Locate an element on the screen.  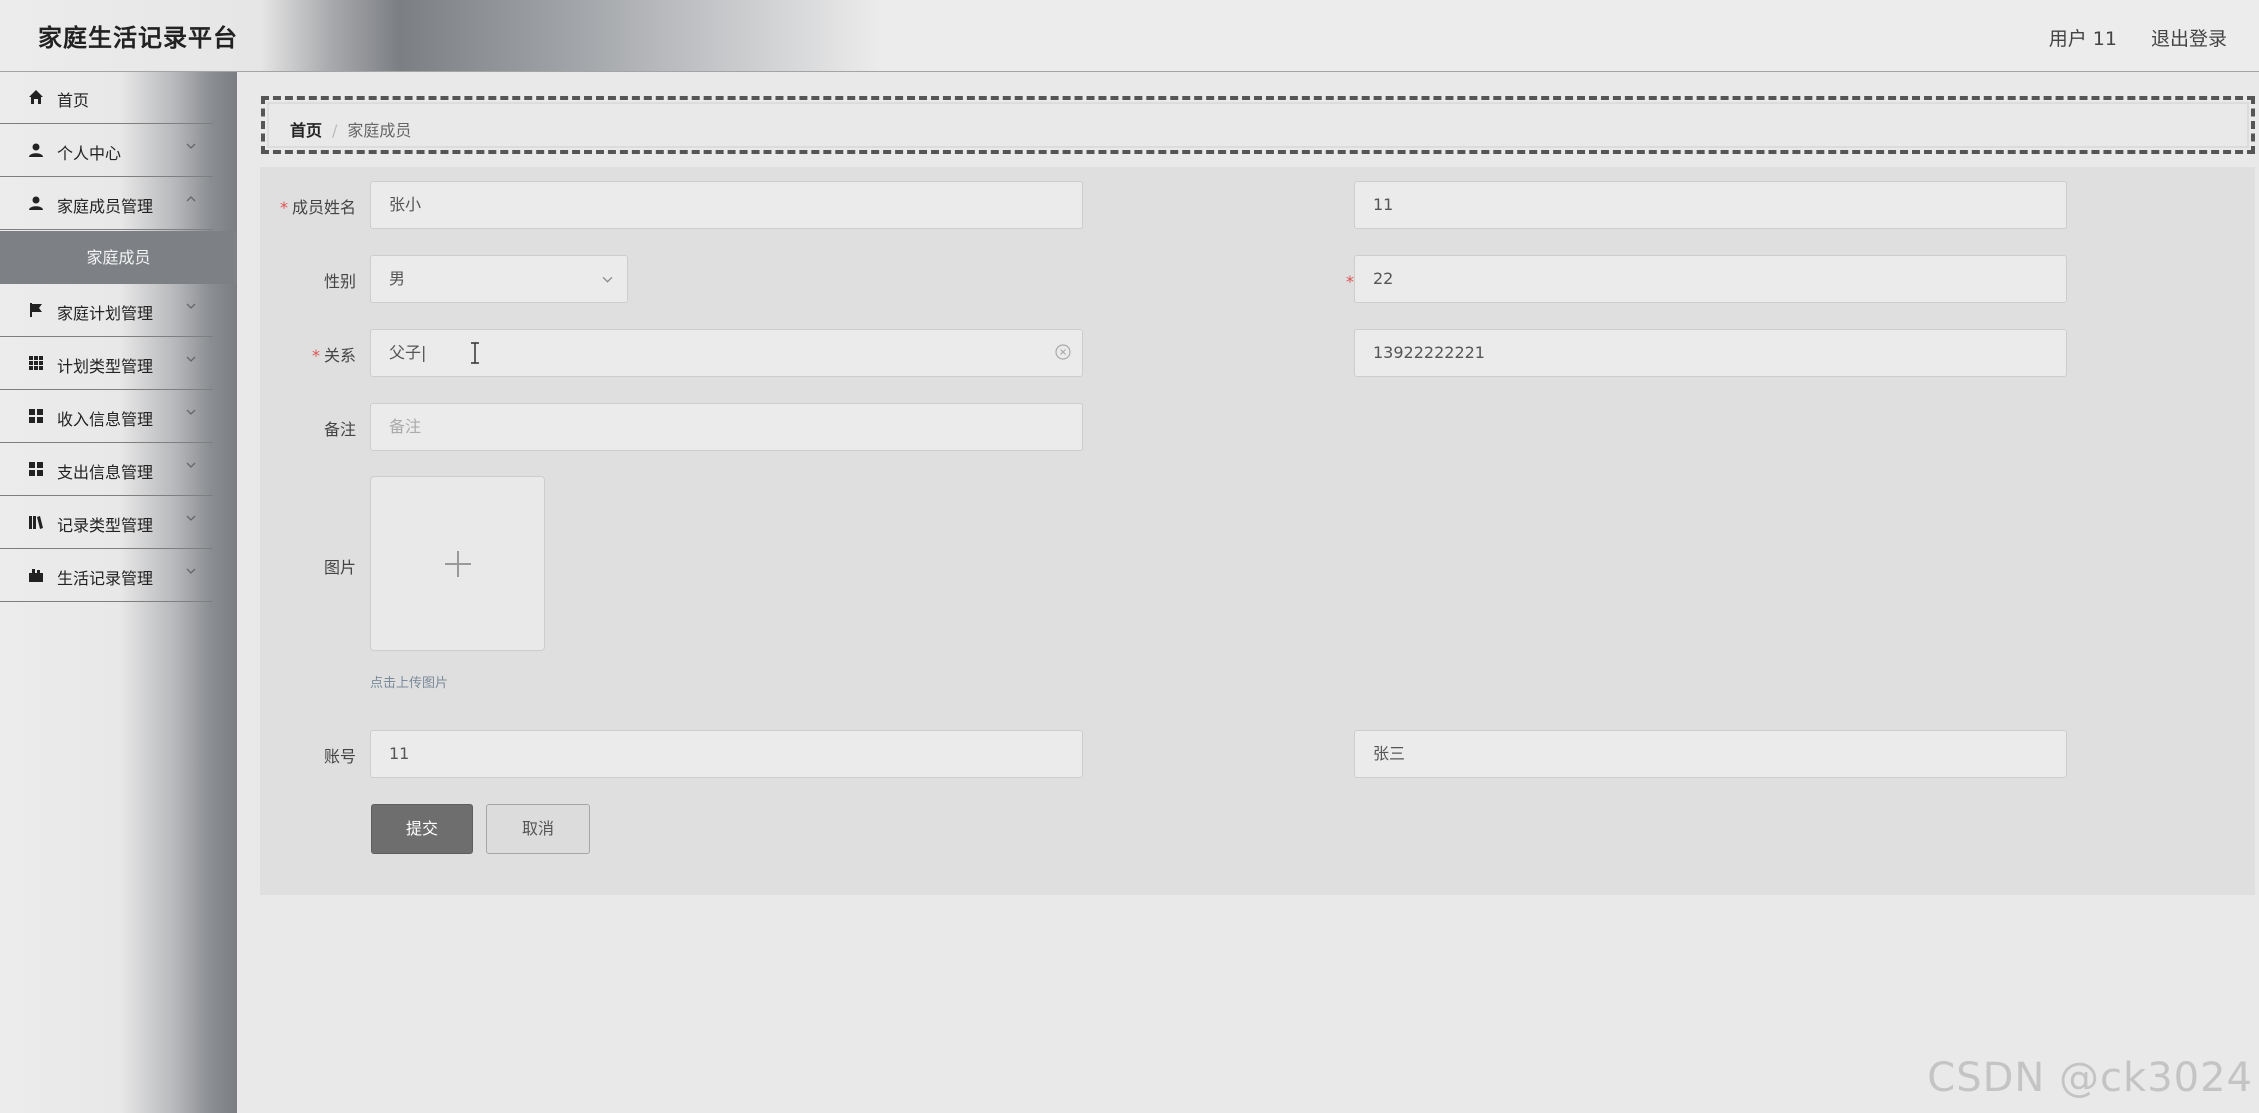
submit-button: 提交 is located at coordinates (422, 829).